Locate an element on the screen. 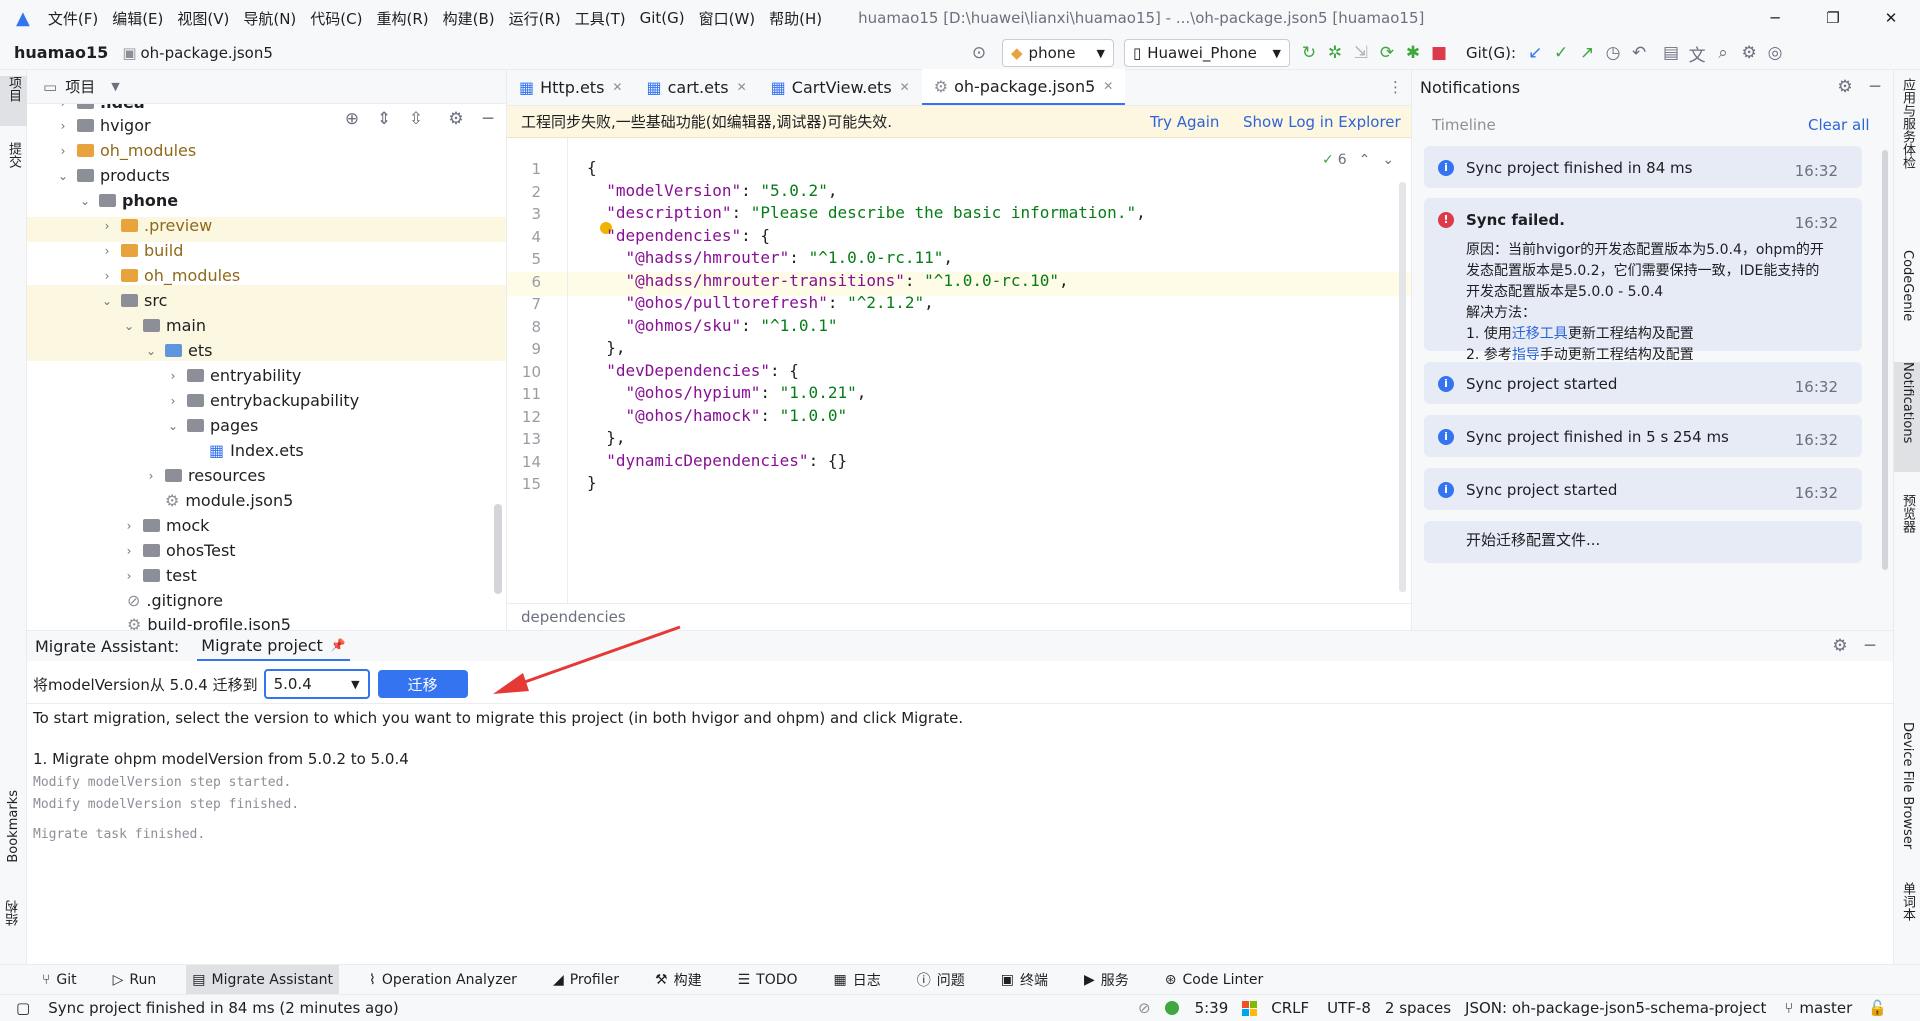 The width and height of the screenshot is (1920, 1021). close-icon: ✕ is located at coordinates (1891, 18).